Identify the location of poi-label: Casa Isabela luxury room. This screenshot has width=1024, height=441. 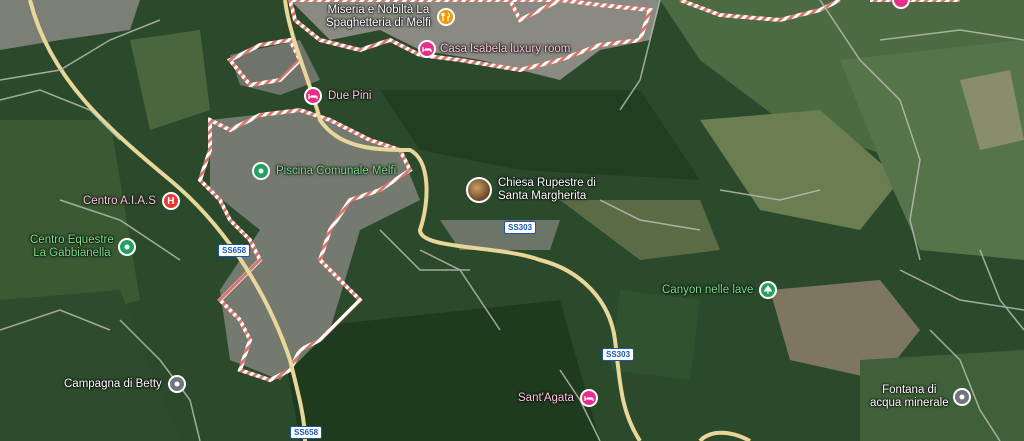
(505, 48).